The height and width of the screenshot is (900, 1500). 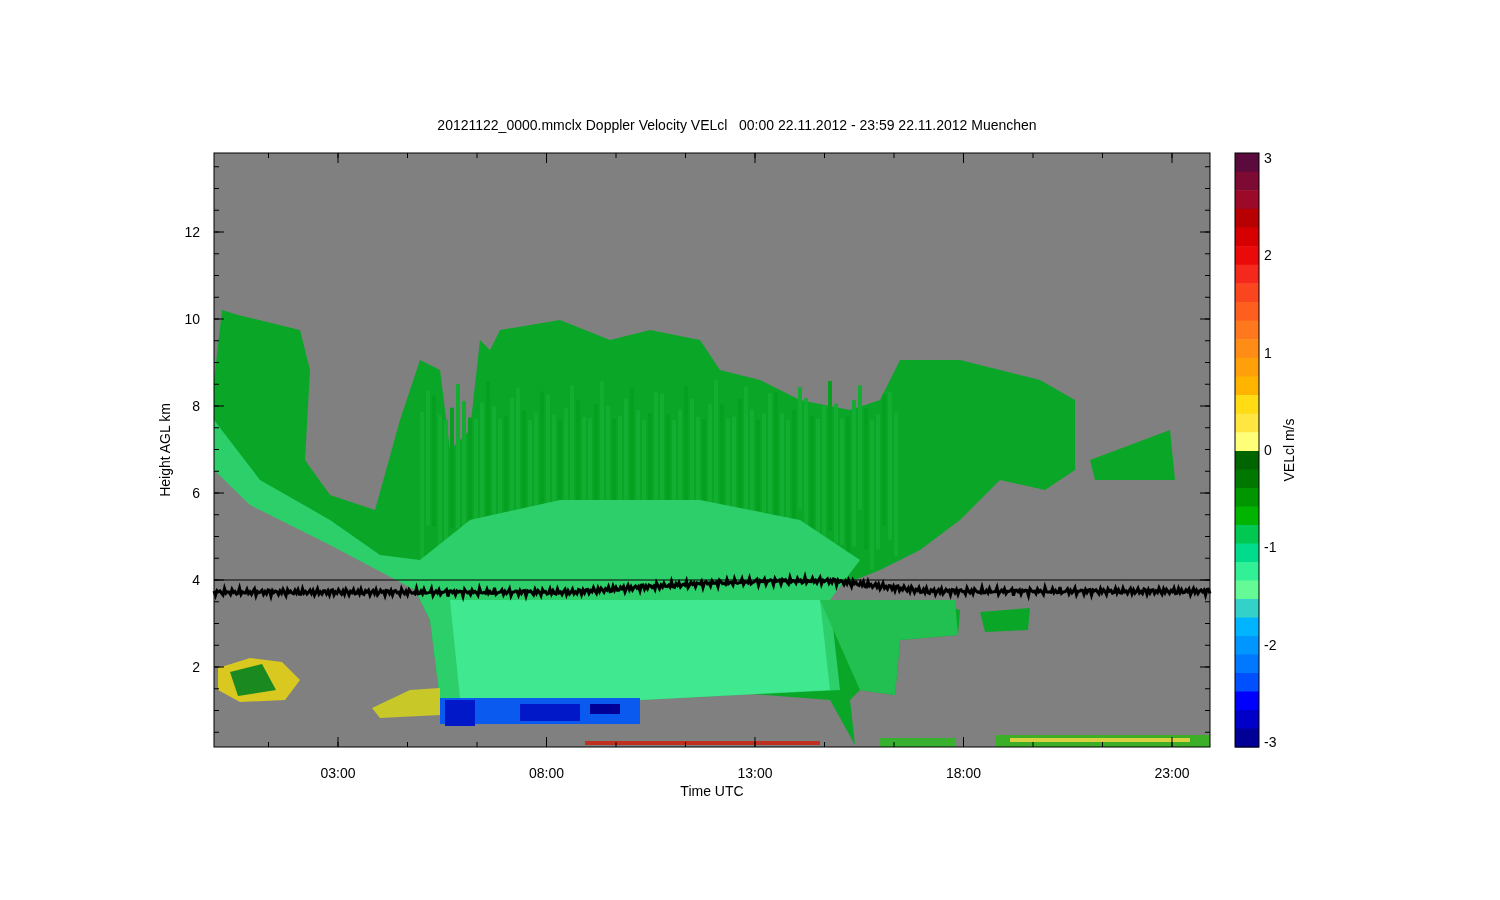 What do you see at coordinates (196, 667) in the screenshot?
I see `y-tick-label: 2` at bounding box center [196, 667].